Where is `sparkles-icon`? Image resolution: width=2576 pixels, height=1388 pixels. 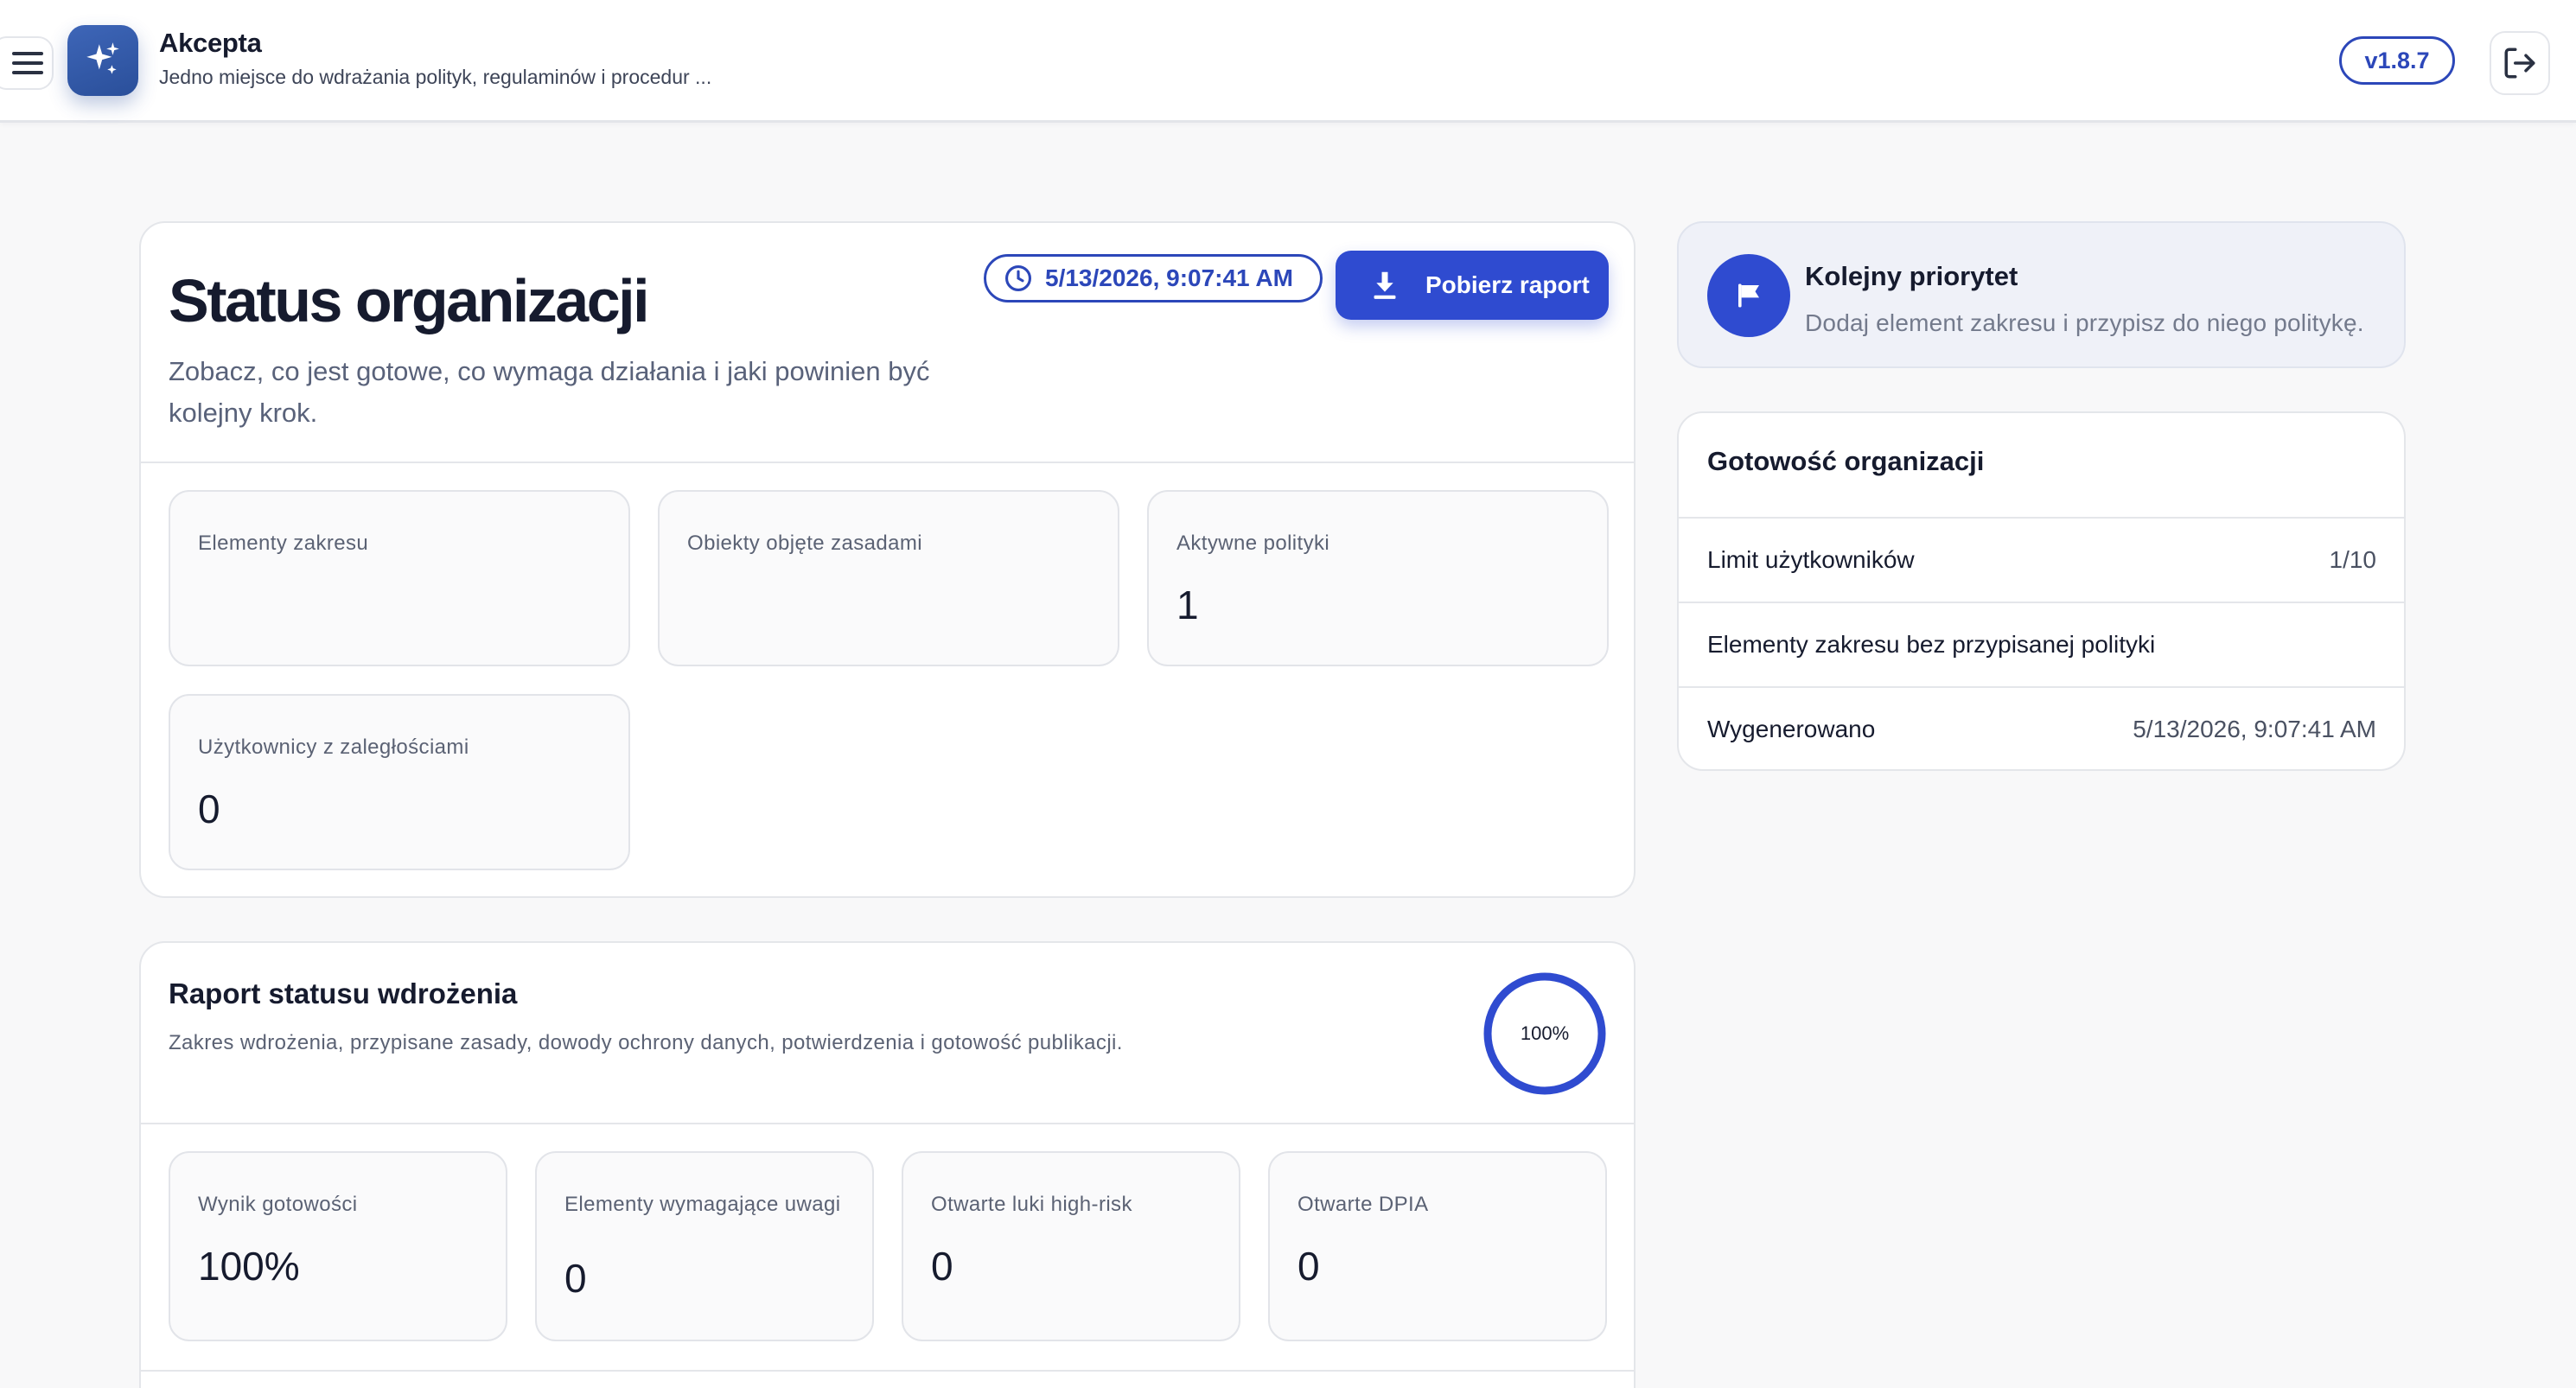 sparkles-icon is located at coordinates (102, 58).